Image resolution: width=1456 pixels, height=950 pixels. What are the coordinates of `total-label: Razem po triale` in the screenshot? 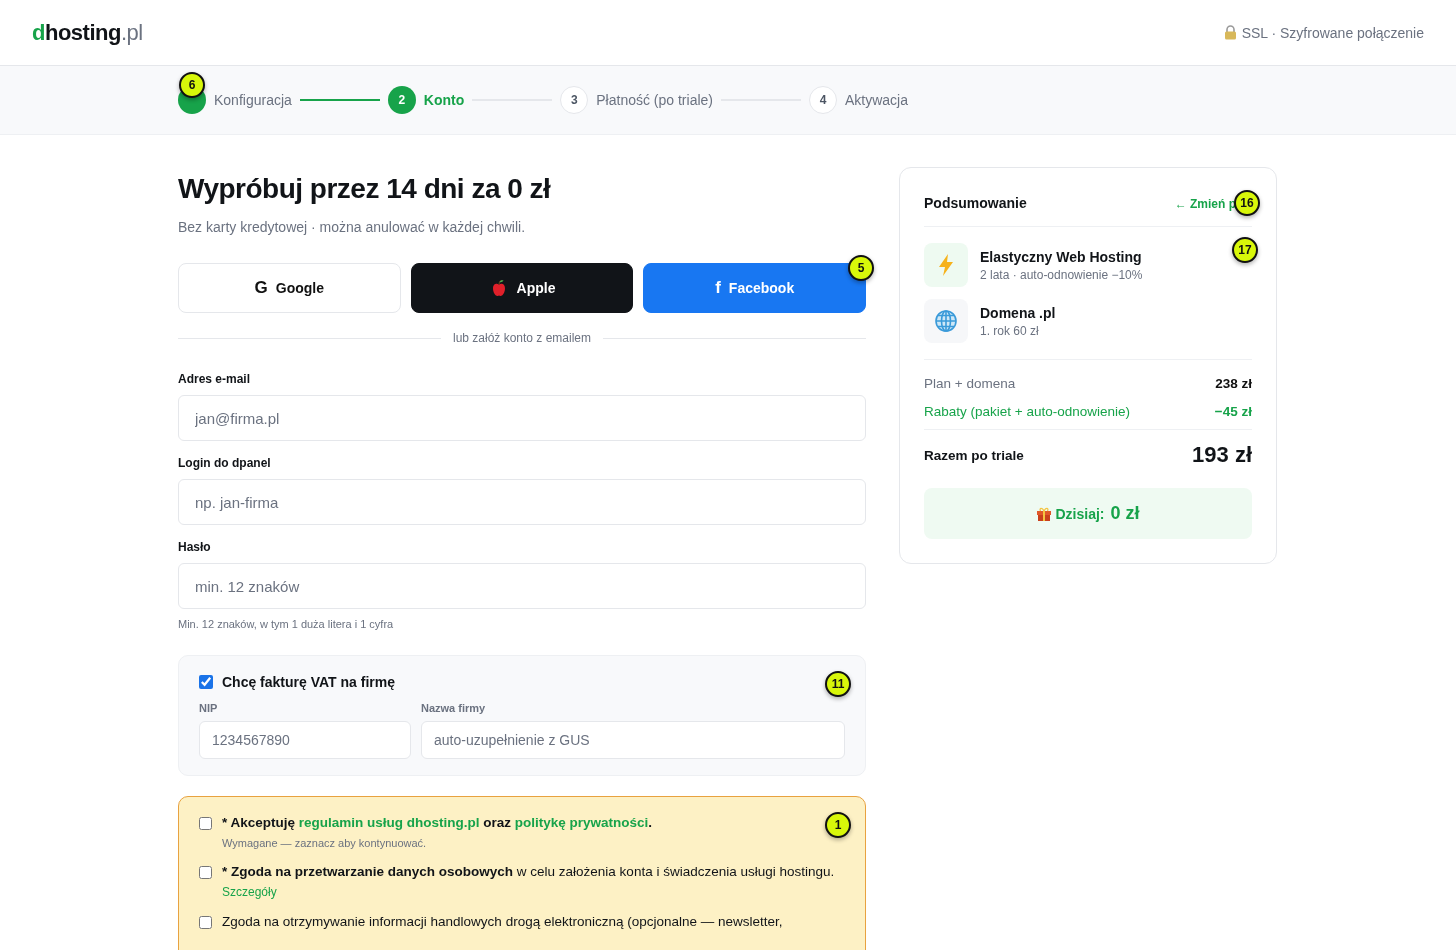 It's located at (974, 455).